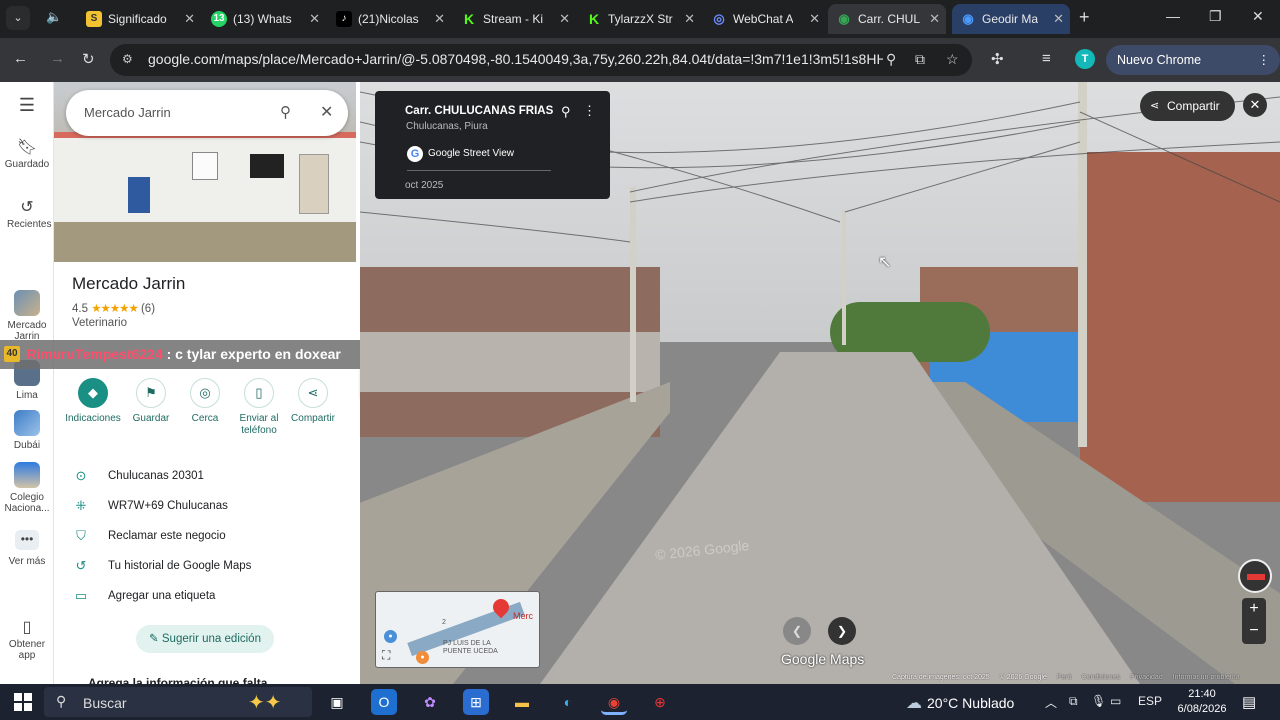 This screenshot has width=1280, height=720. What do you see at coordinates (476, 702) in the screenshot?
I see `store-icon: ⊞` at bounding box center [476, 702].